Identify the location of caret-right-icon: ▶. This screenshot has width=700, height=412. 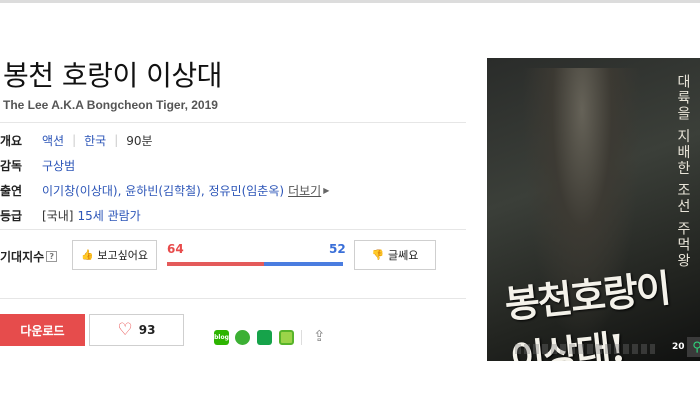
(326, 190).